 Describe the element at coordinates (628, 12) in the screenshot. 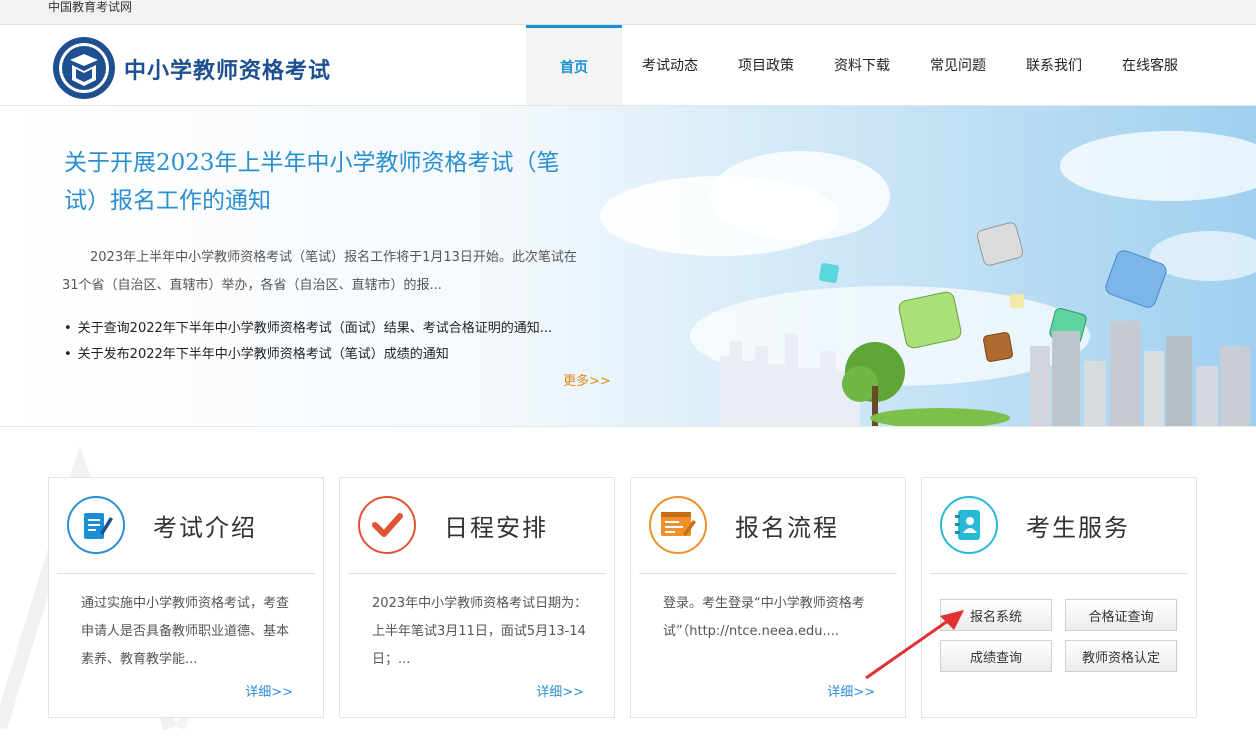

I see `top-bar: 中国教育考试网` at that location.